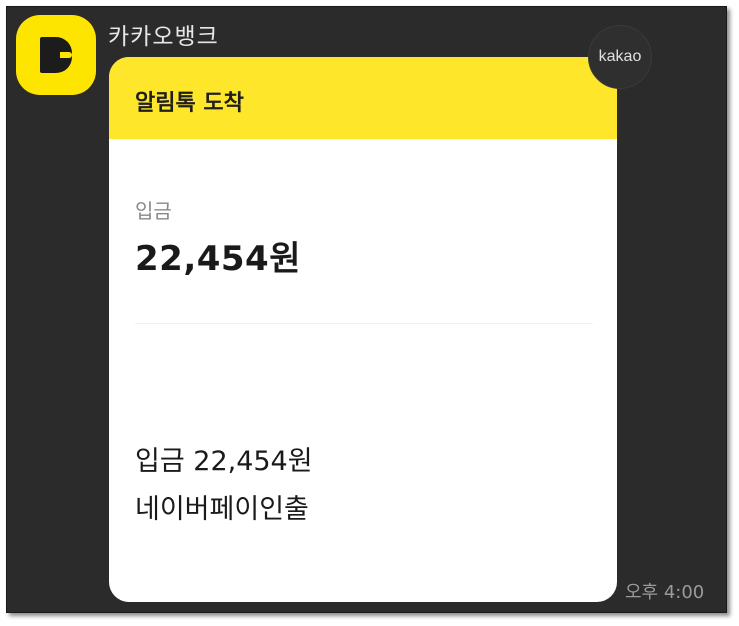 The image size is (739, 626). Describe the element at coordinates (665, 592) in the screenshot. I see `message-timestamp: 오후 4:00` at that location.